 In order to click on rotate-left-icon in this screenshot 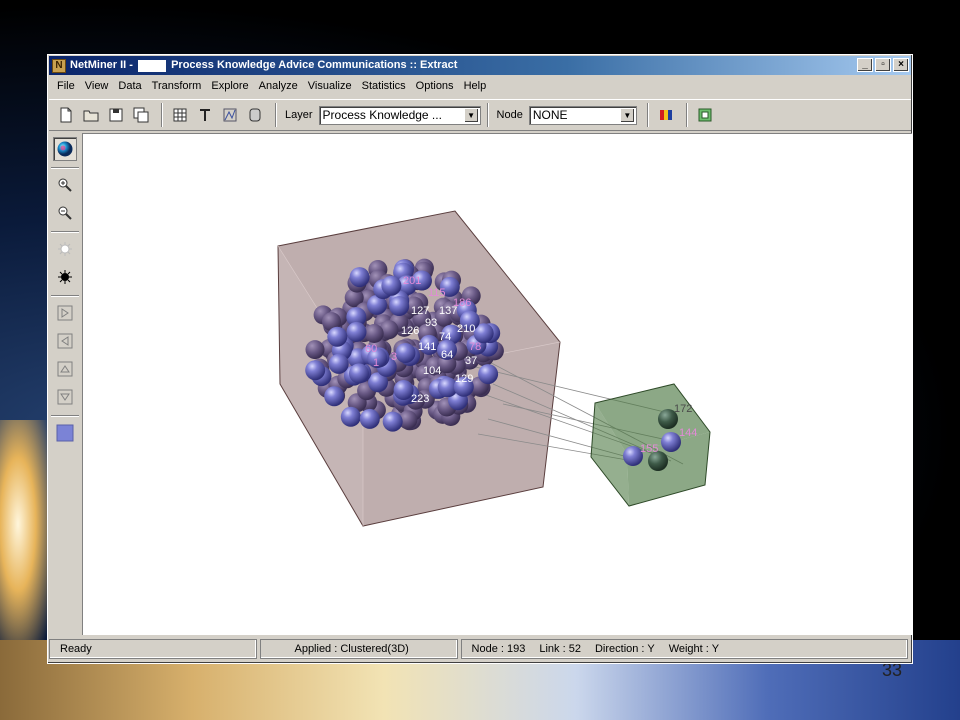, I will do `click(65, 341)`.